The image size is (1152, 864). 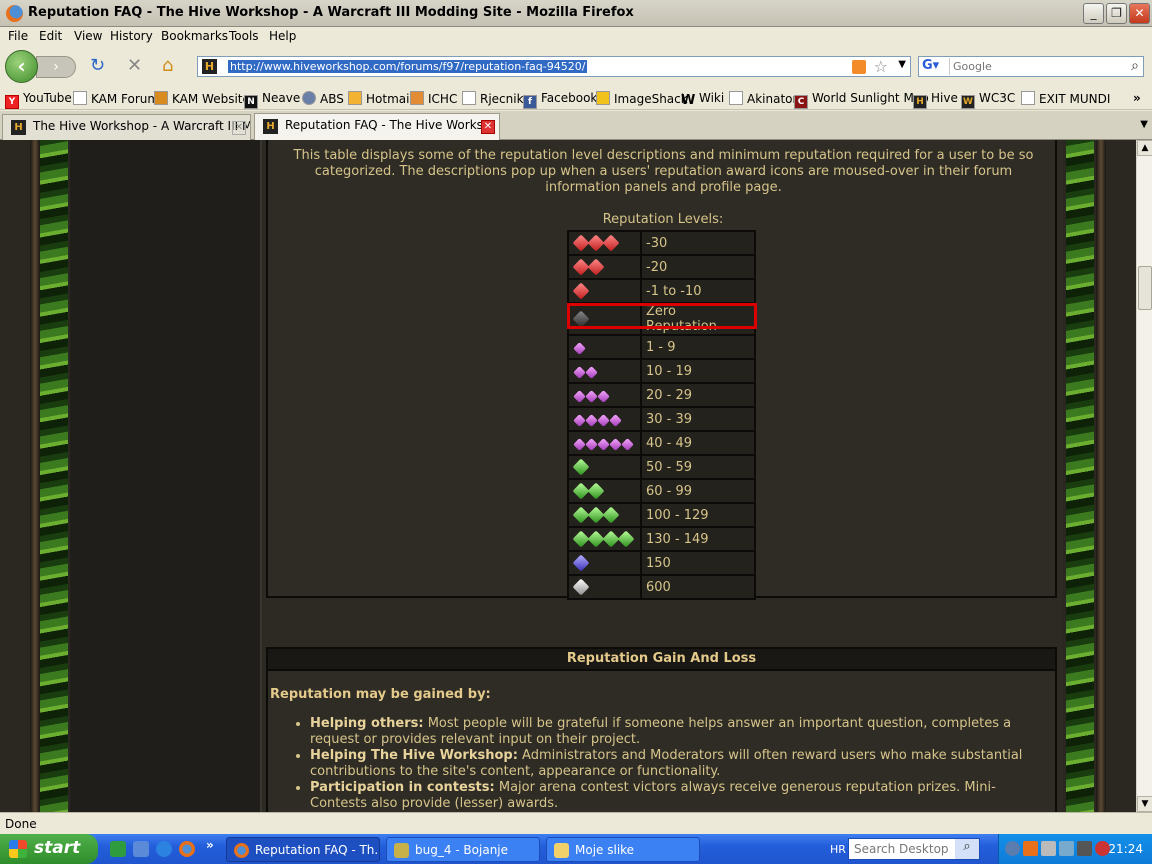 What do you see at coordinates (282, 36) in the screenshot?
I see `menu-help: Help` at bounding box center [282, 36].